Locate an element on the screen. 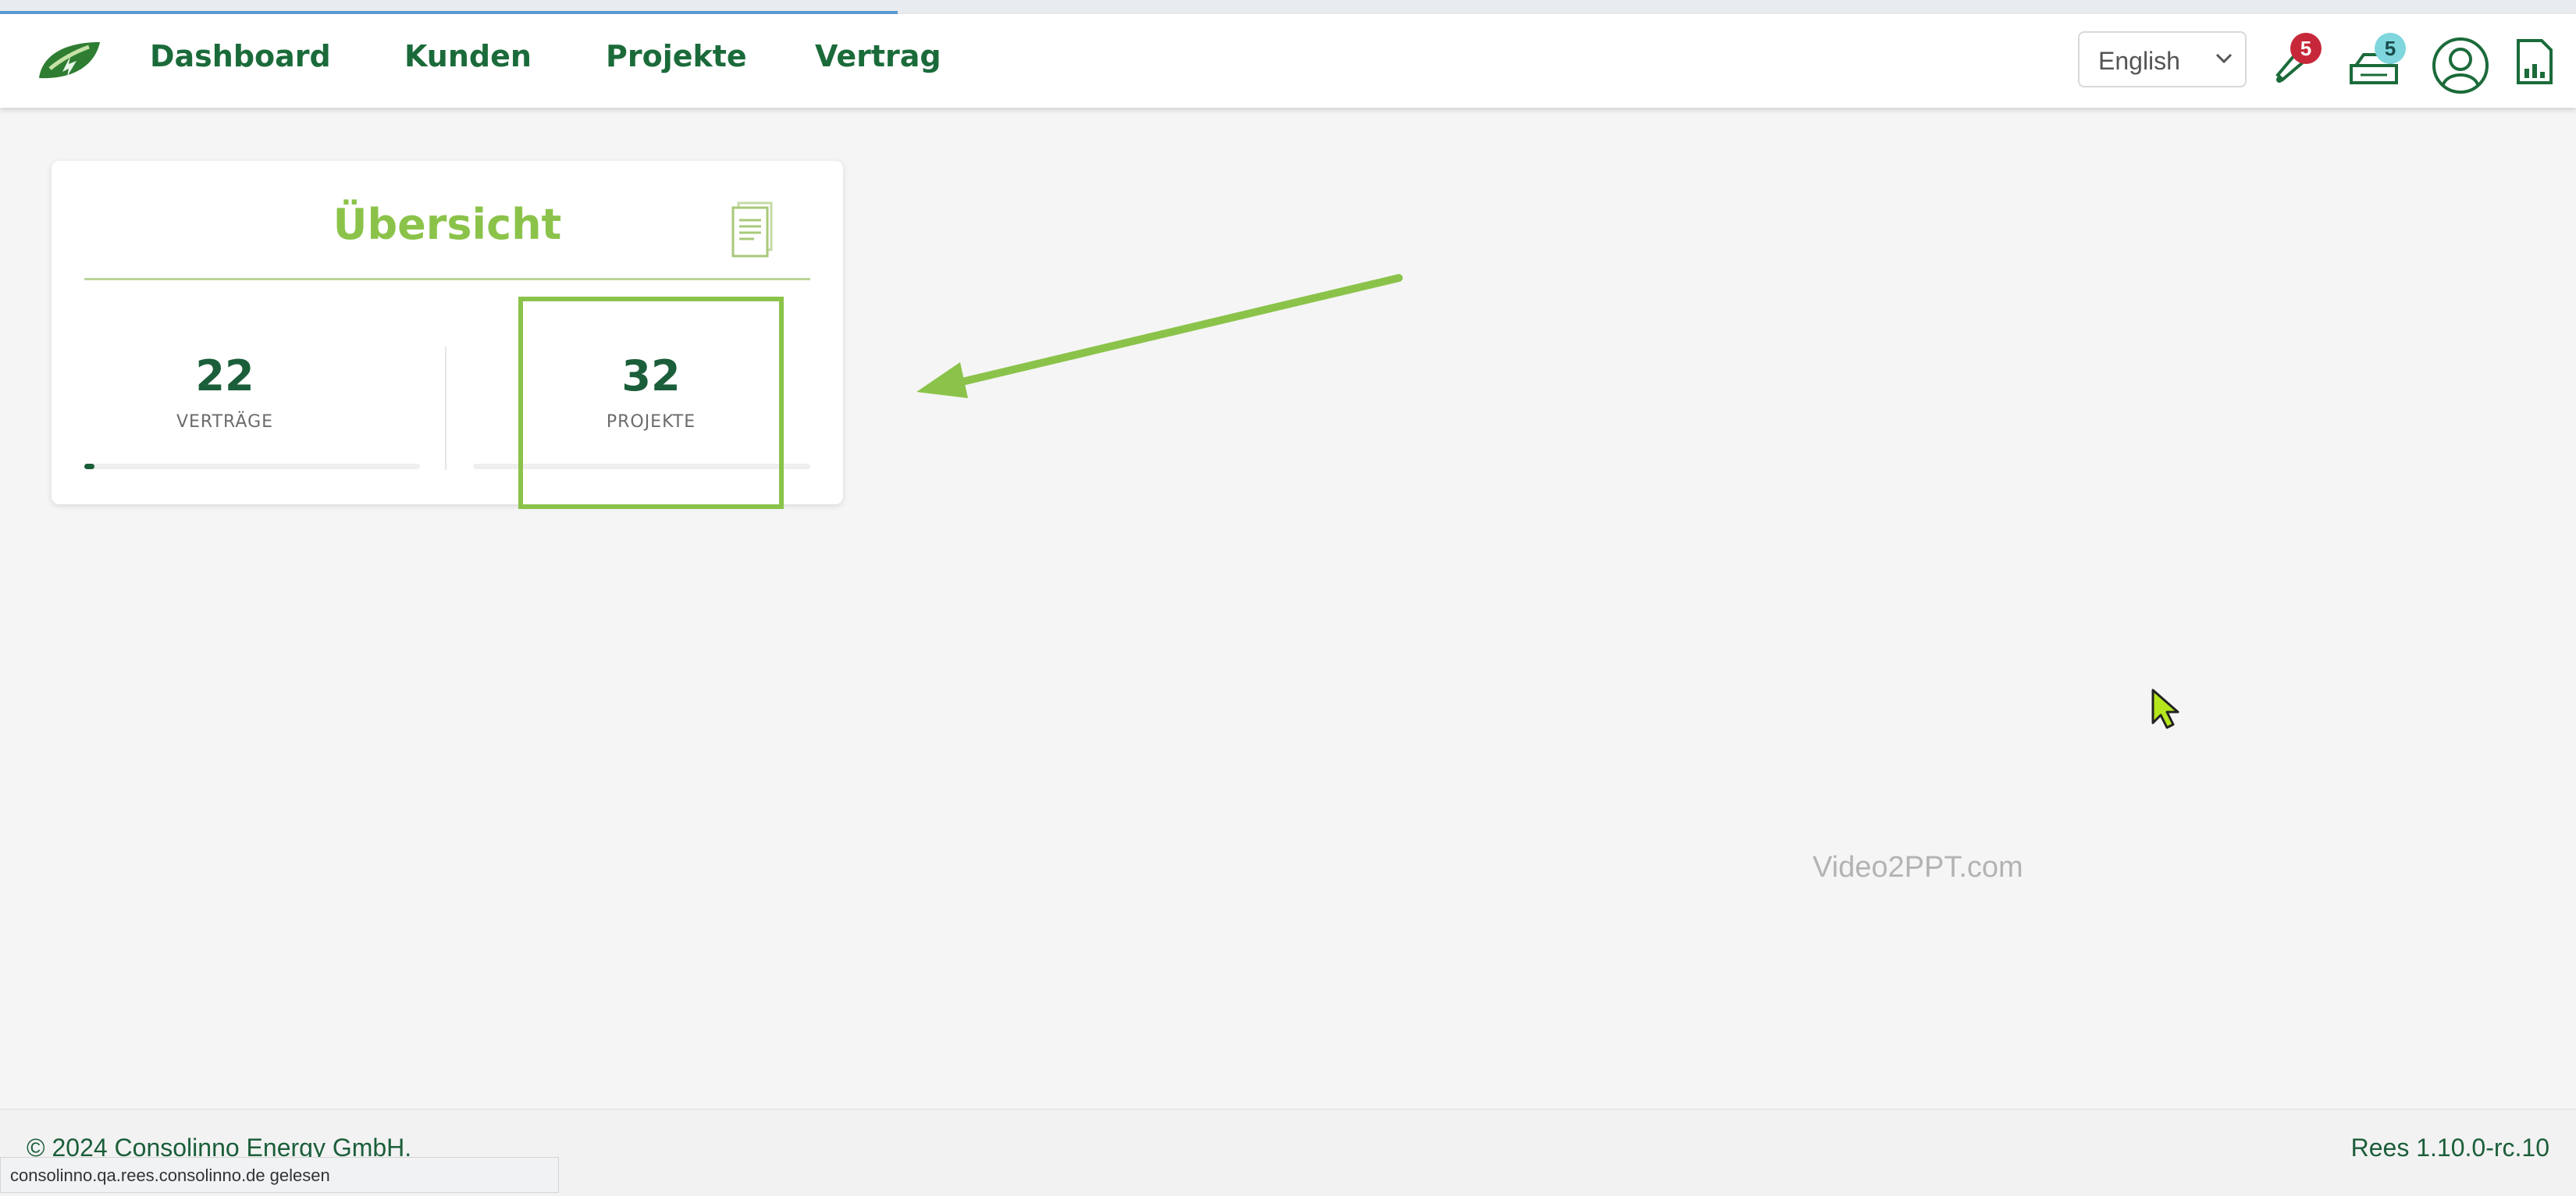 The image size is (2576, 1196). stat-vertraege-value: 22 is located at coordinates (225, 376).